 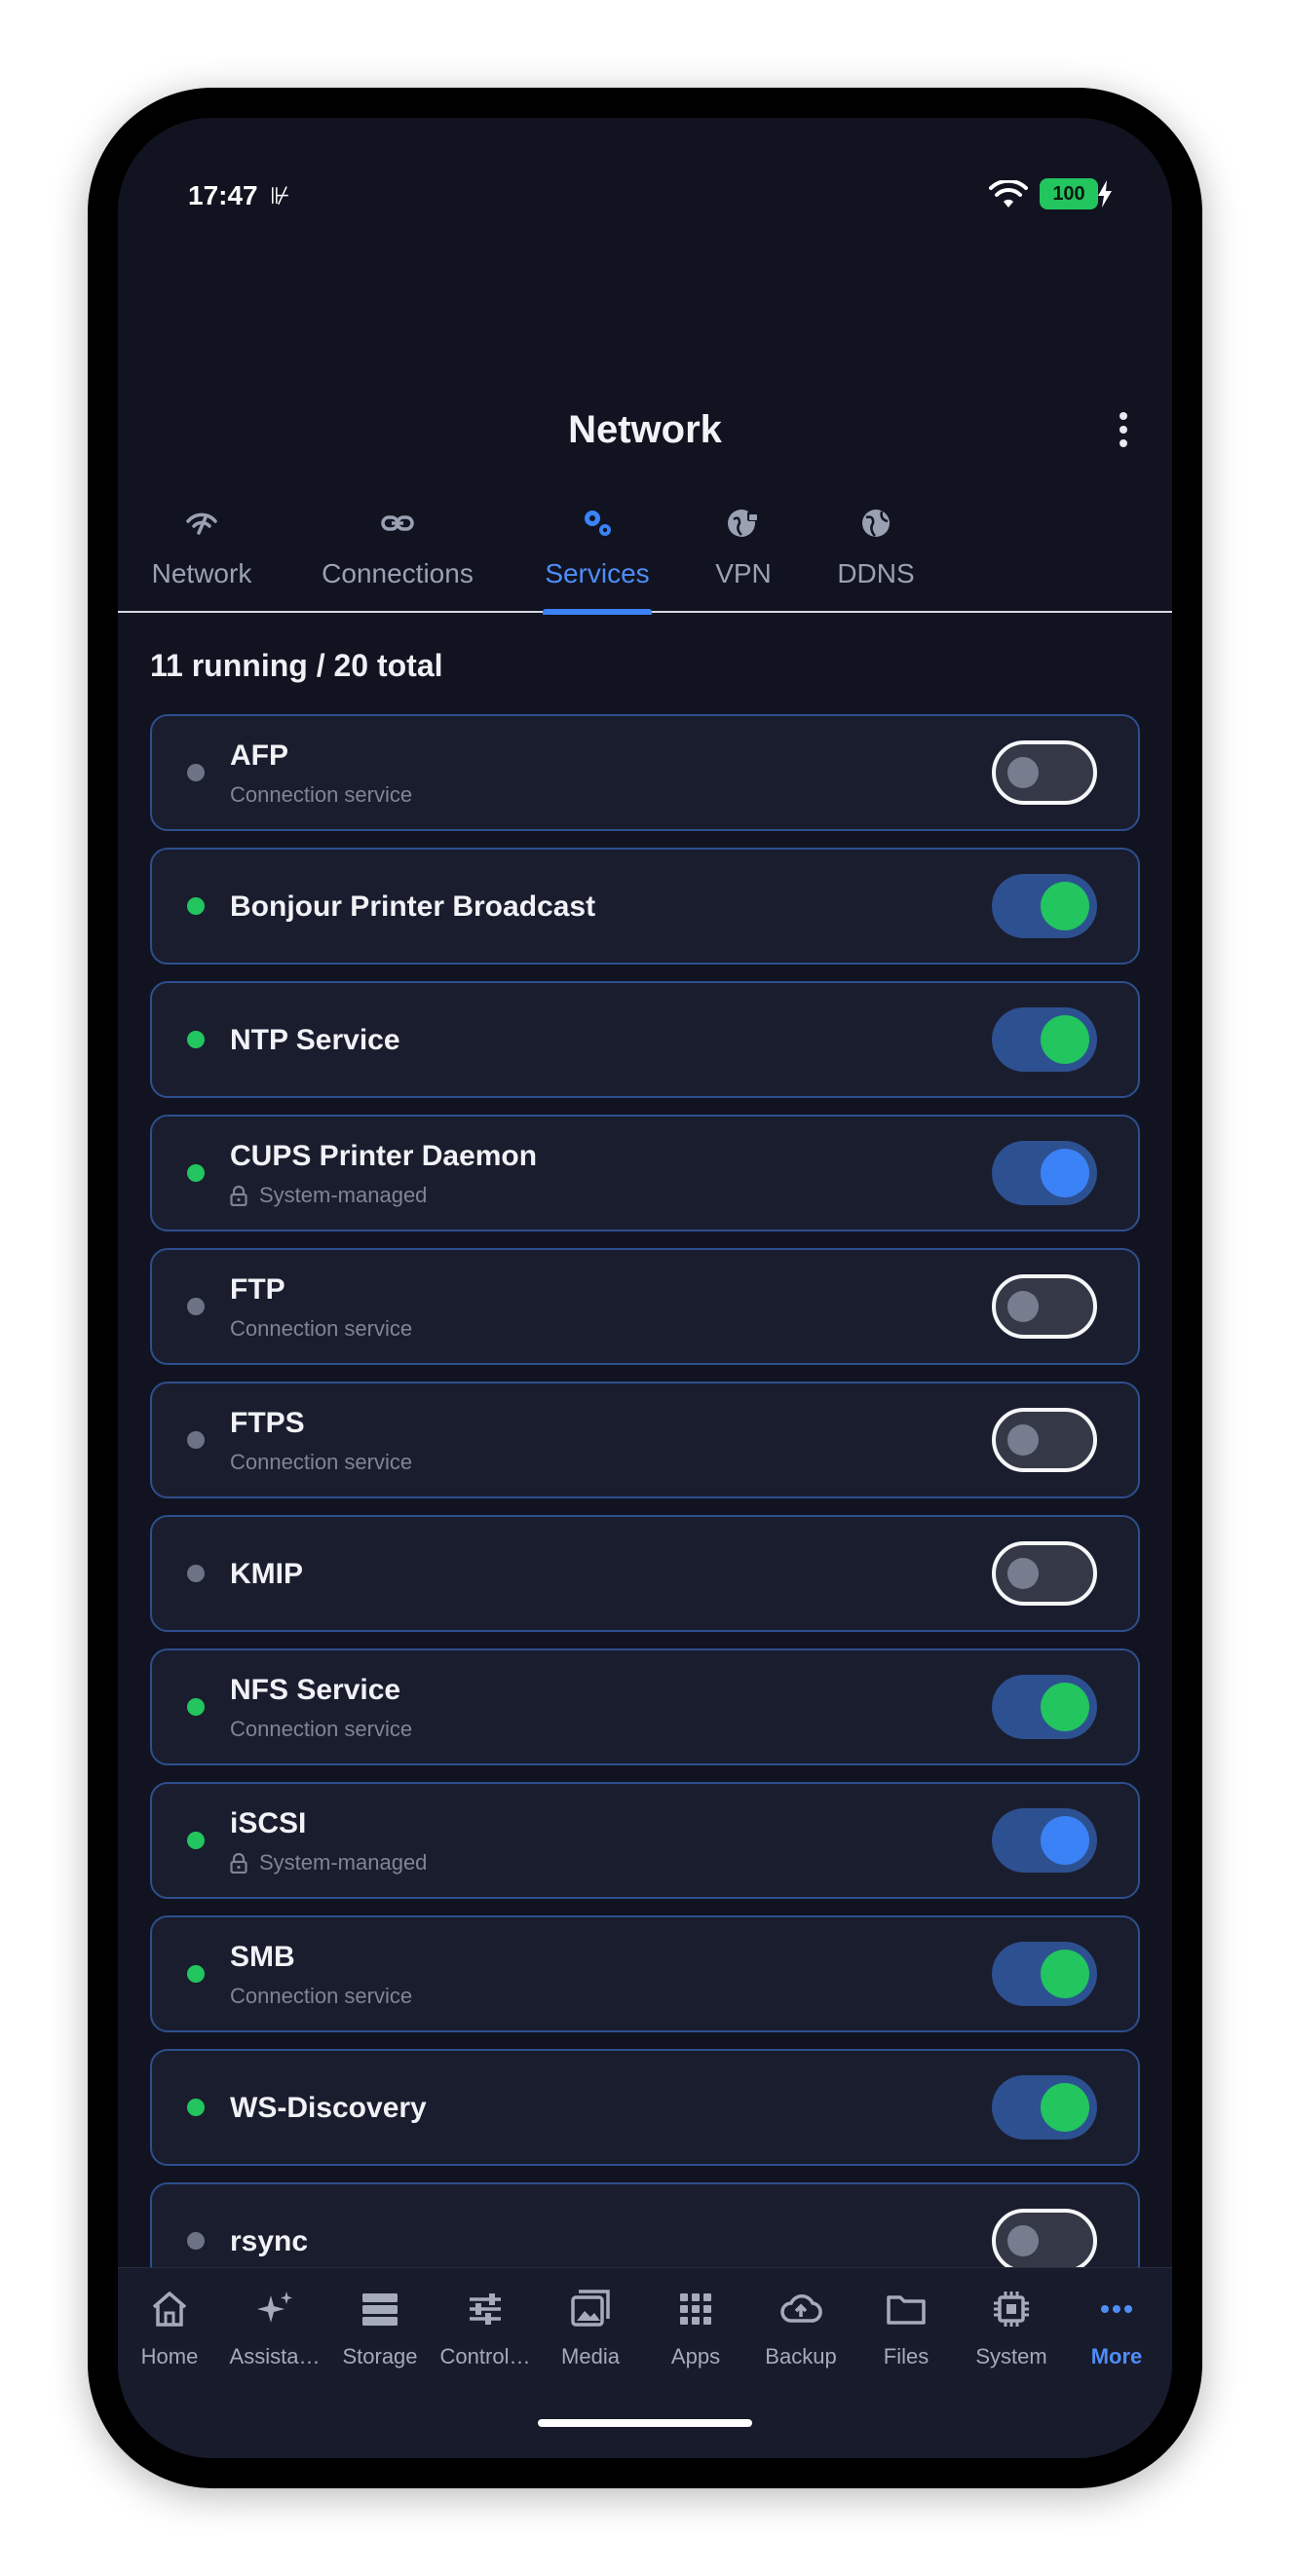 I want to click on nav-item-apps: Apps, so click(x=695, y=2326).